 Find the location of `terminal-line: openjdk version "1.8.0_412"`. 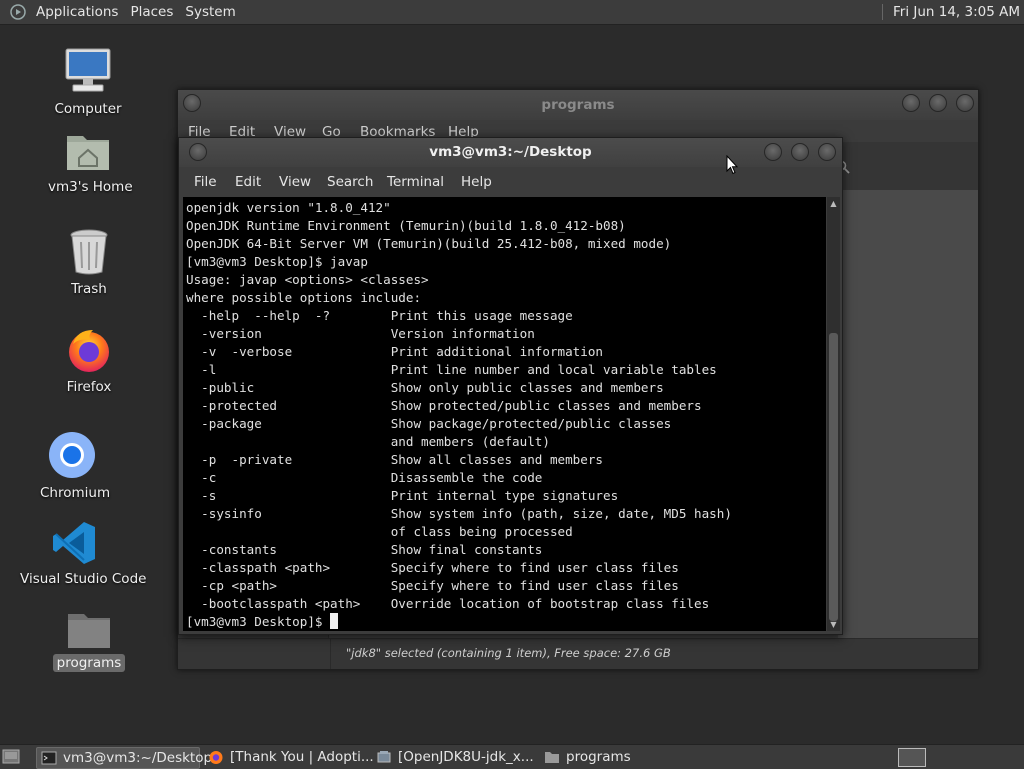

terminal-line: openjdk version "1.8.0_412" is located at coordinates (288, 207).